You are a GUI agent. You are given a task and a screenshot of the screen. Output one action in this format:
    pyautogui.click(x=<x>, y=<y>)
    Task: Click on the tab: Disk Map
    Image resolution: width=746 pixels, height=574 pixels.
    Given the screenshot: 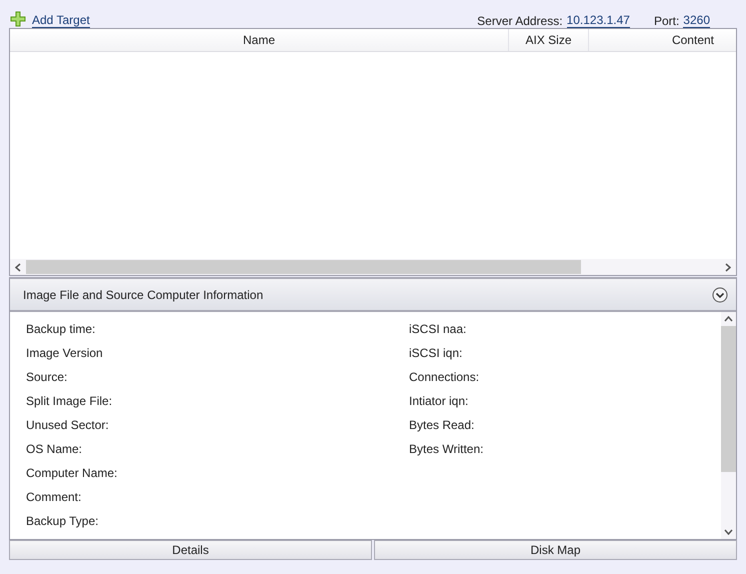 What is the action you would take?
    pyautogui.click(x=555, y=550)
    